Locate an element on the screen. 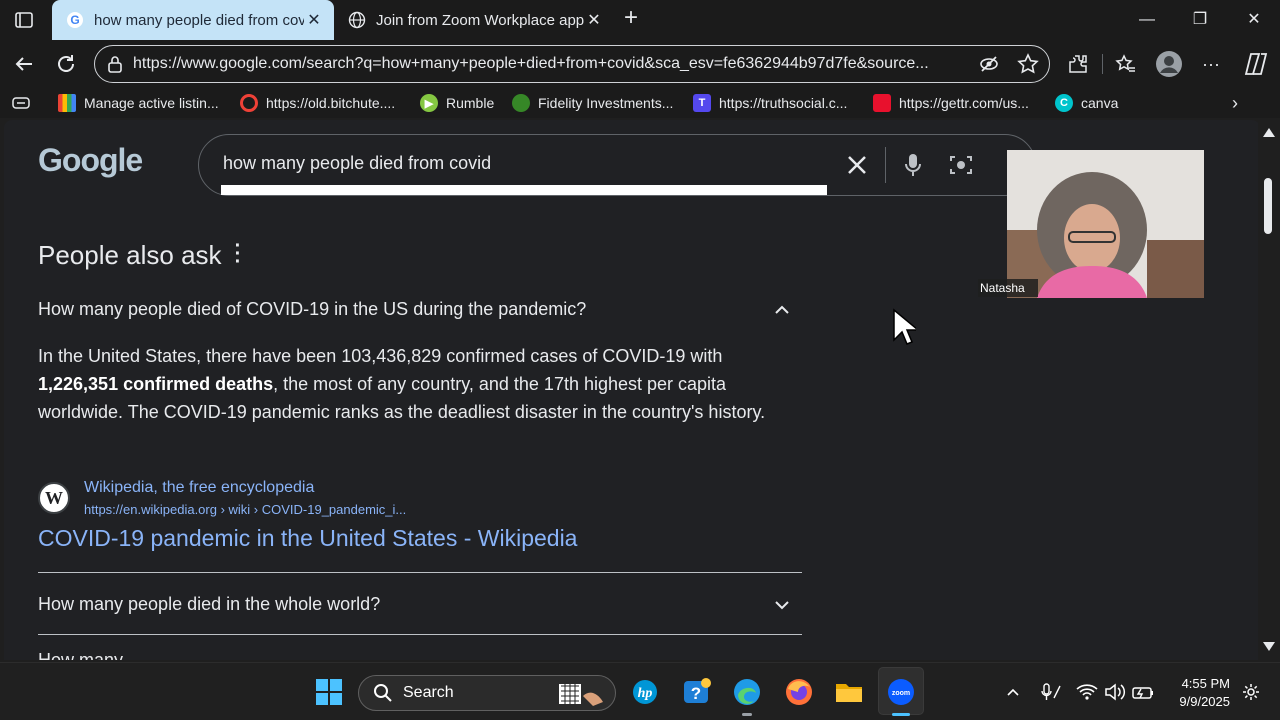 The width and height of the screenshot is (1280, 720). tab-actions-icon is located at coordinates (24, 20).